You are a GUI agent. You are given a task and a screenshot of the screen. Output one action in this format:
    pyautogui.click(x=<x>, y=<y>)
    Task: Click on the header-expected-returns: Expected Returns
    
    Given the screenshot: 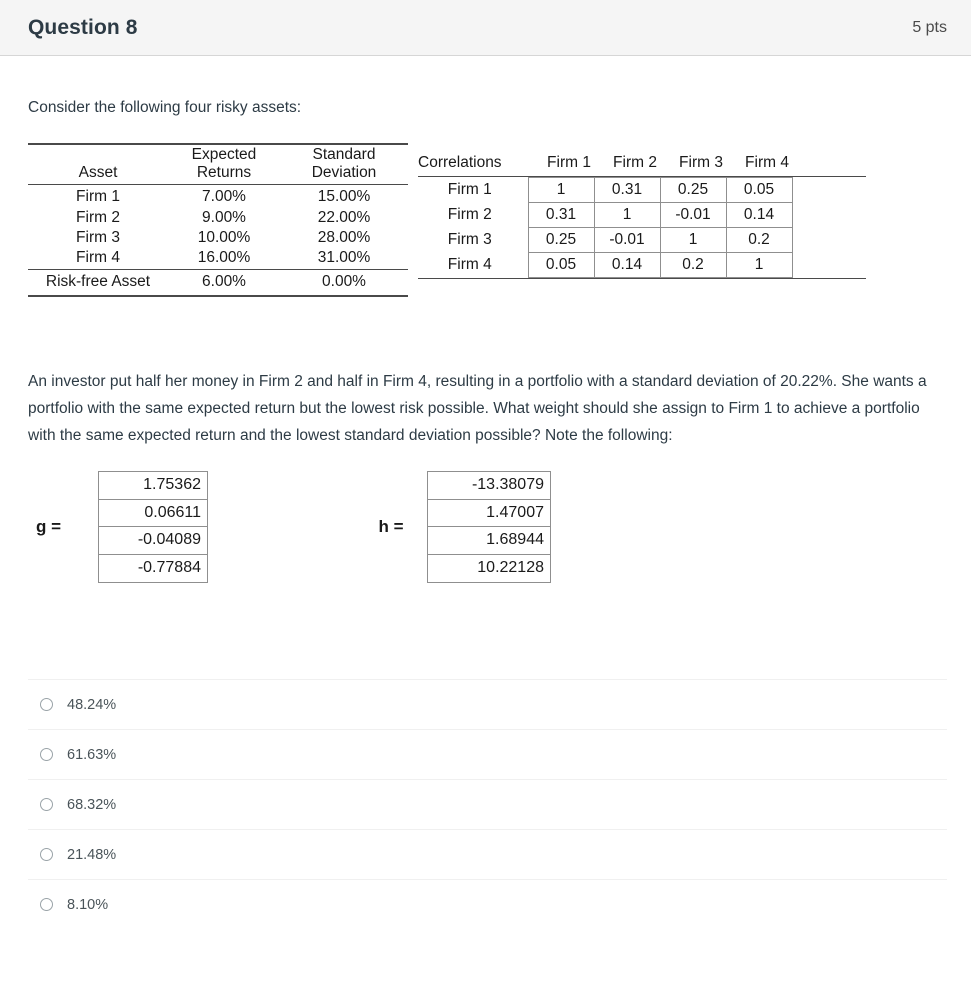 What is the action you would take?
    pyautogui.click(x=224, y=163)
    